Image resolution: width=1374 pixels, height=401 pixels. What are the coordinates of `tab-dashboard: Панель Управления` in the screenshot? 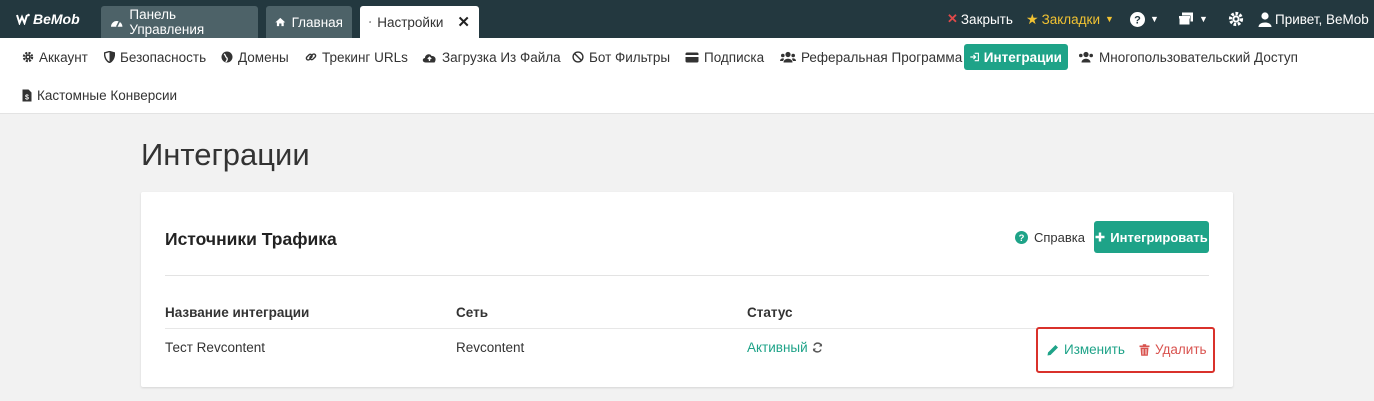 It's located at (179, 22).